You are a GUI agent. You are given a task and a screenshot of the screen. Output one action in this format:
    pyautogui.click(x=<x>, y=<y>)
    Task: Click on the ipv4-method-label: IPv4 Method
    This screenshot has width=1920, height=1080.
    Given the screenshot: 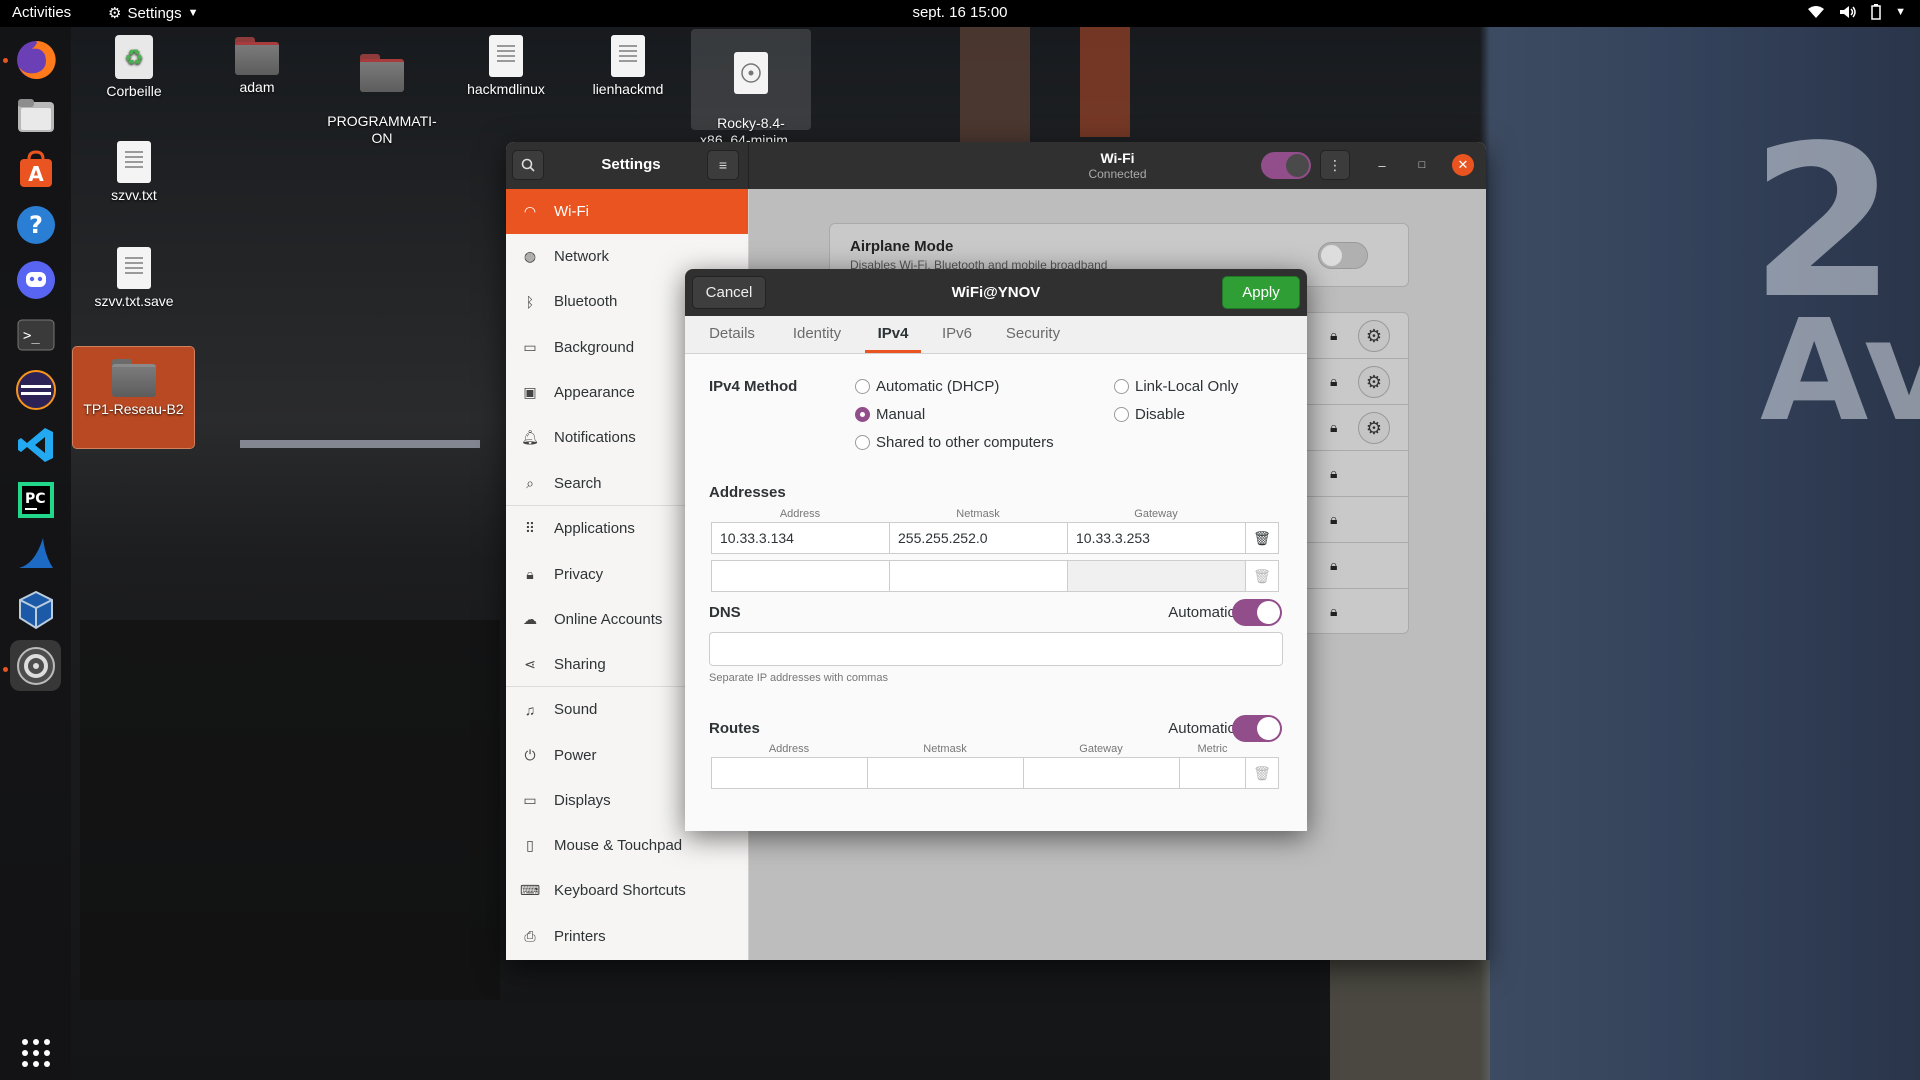 What is the action you would take?
    pyautogui.click(x=753, y=386)
    